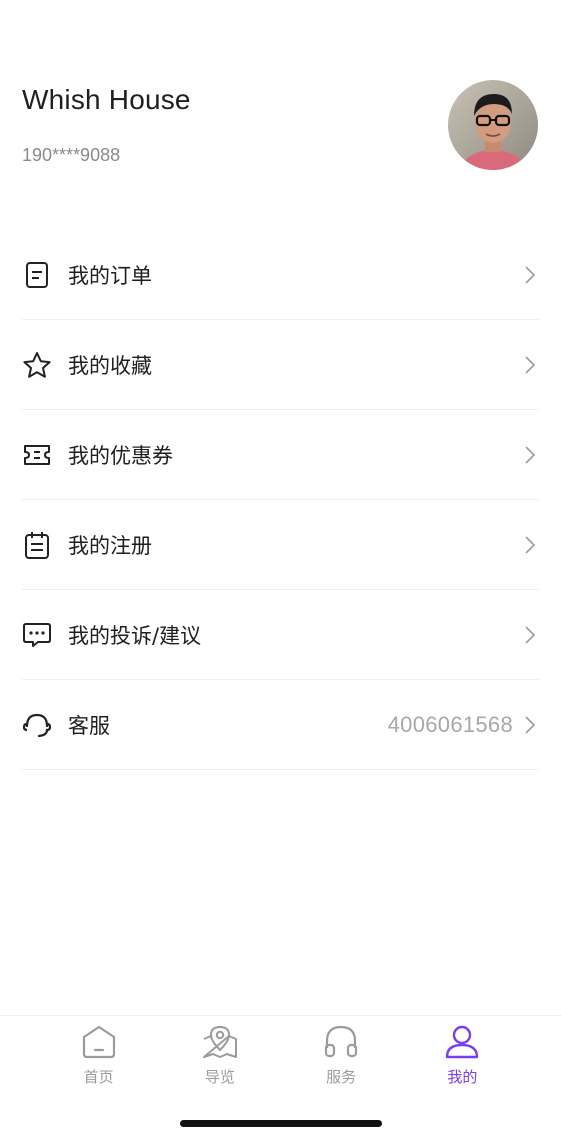  Describe the element at coordinates (281, 1123) in the screenshot. I see `home-indicator` at that location.